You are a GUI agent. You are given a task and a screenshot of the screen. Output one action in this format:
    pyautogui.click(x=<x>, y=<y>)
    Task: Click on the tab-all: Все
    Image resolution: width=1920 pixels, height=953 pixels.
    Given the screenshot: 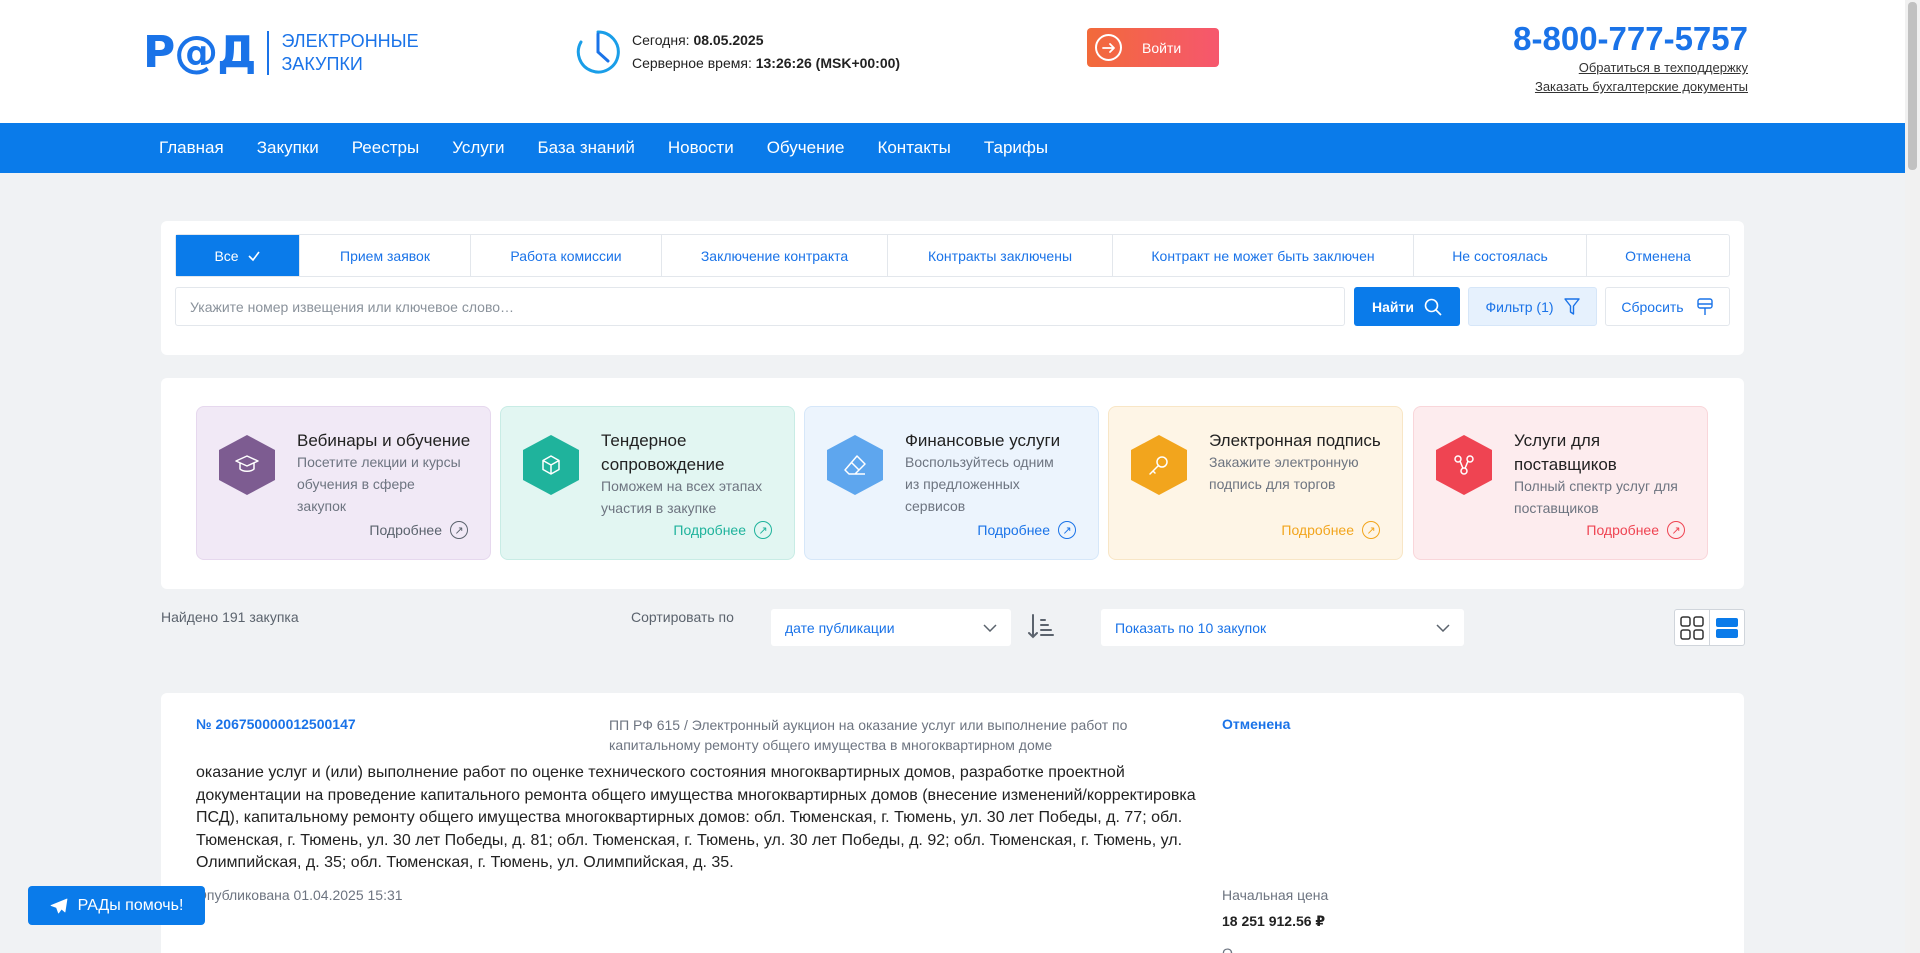 What is the action you would take?
    pyautogui.click(x=238, y=255)
    